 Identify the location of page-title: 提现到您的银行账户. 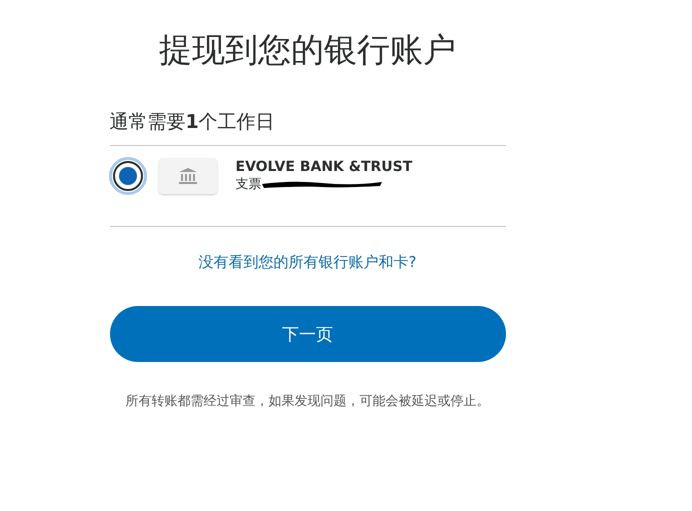
(307, 50).